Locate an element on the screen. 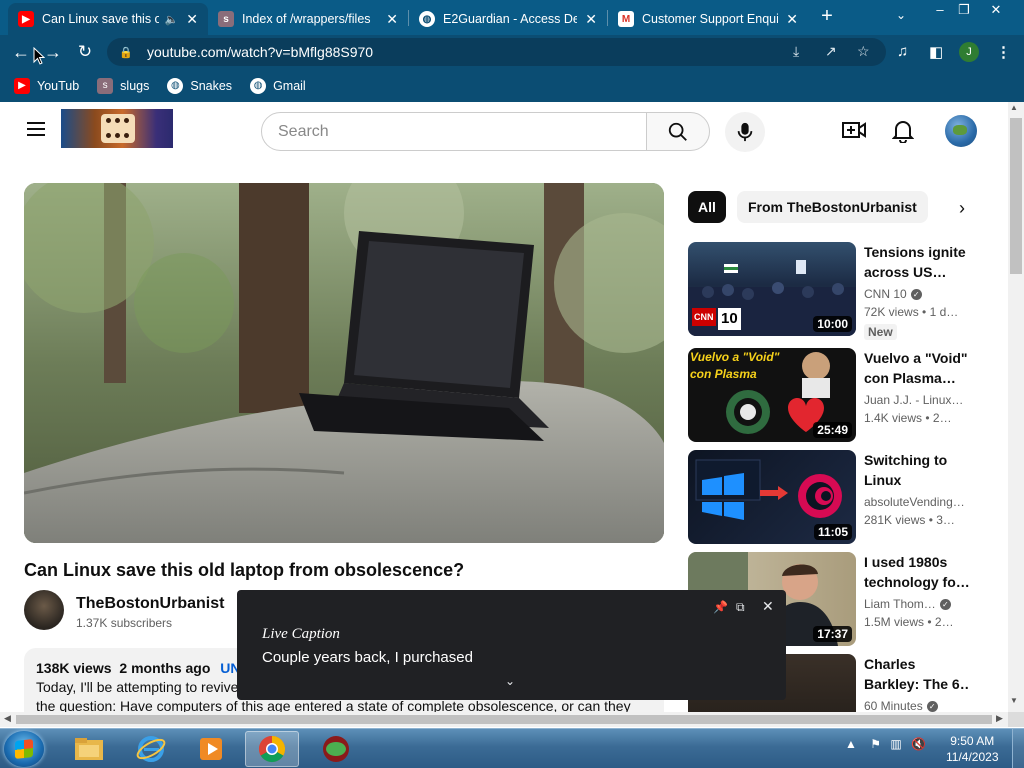  taskbar-internet-explorer is located at coordinates (151, 749).